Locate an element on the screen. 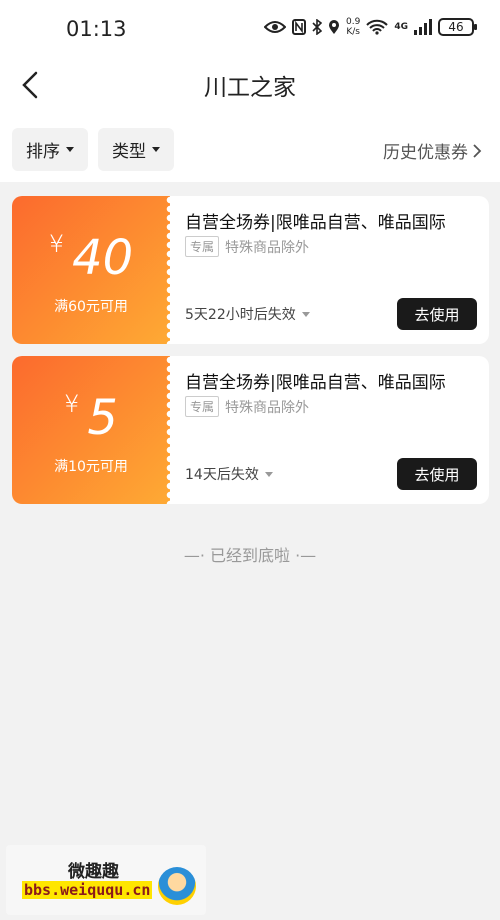 The height and width of the screenshot is (920, 500). status-icons: 0.9 K/s 4G 46 is located at coordinates (370, 27).